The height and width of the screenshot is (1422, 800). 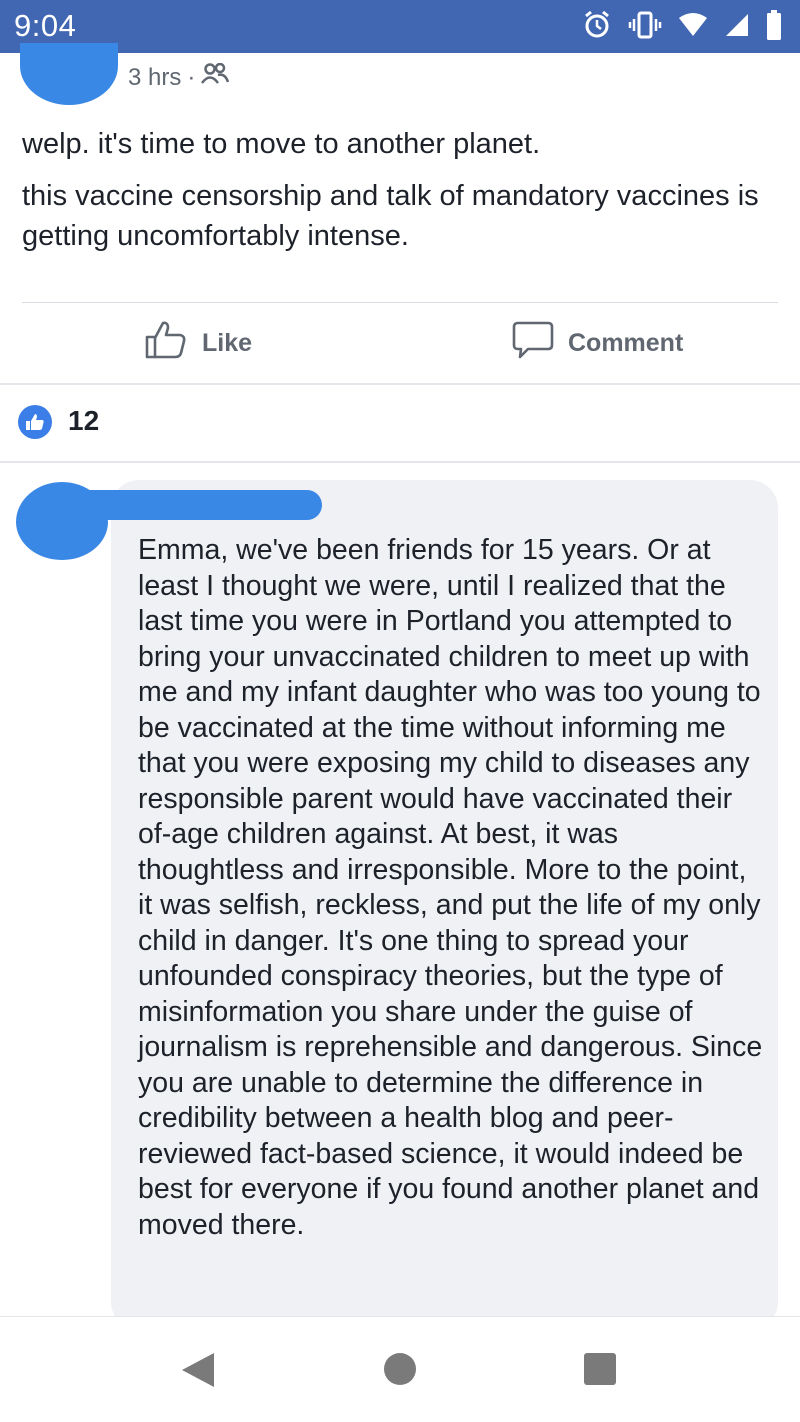 I want to click on post-header: 3 hrs ·, so click(x=400, y=75).